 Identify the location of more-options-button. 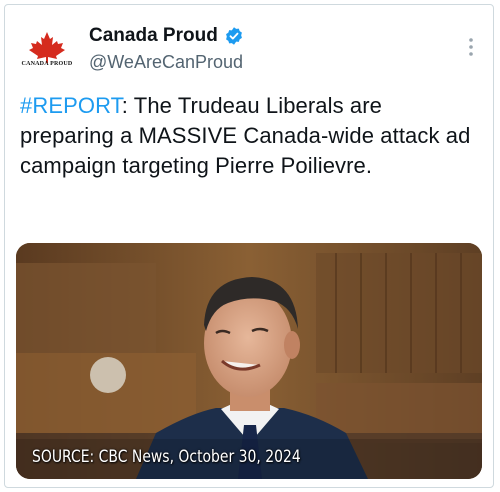
(471, 47).